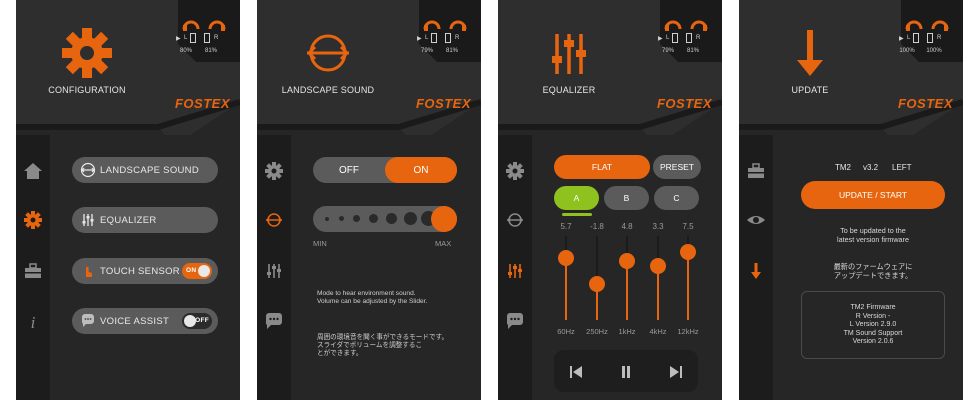  Describe the element at coordinates (658, 226) in the screenshot. I see `band-value: 3.3` at that location.